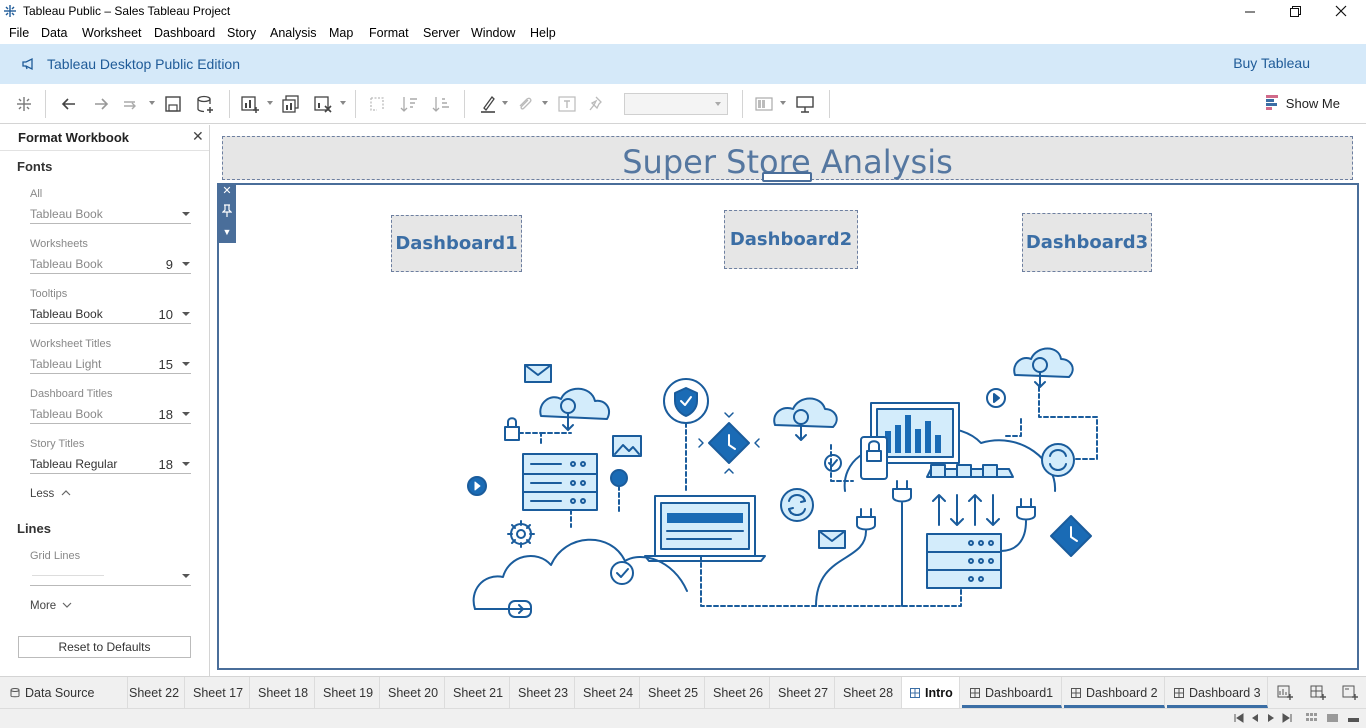  Describe the element at coordinates (542, 692) in the screenshot. I see `tab-sheet-23: Sheet 23` at that location.